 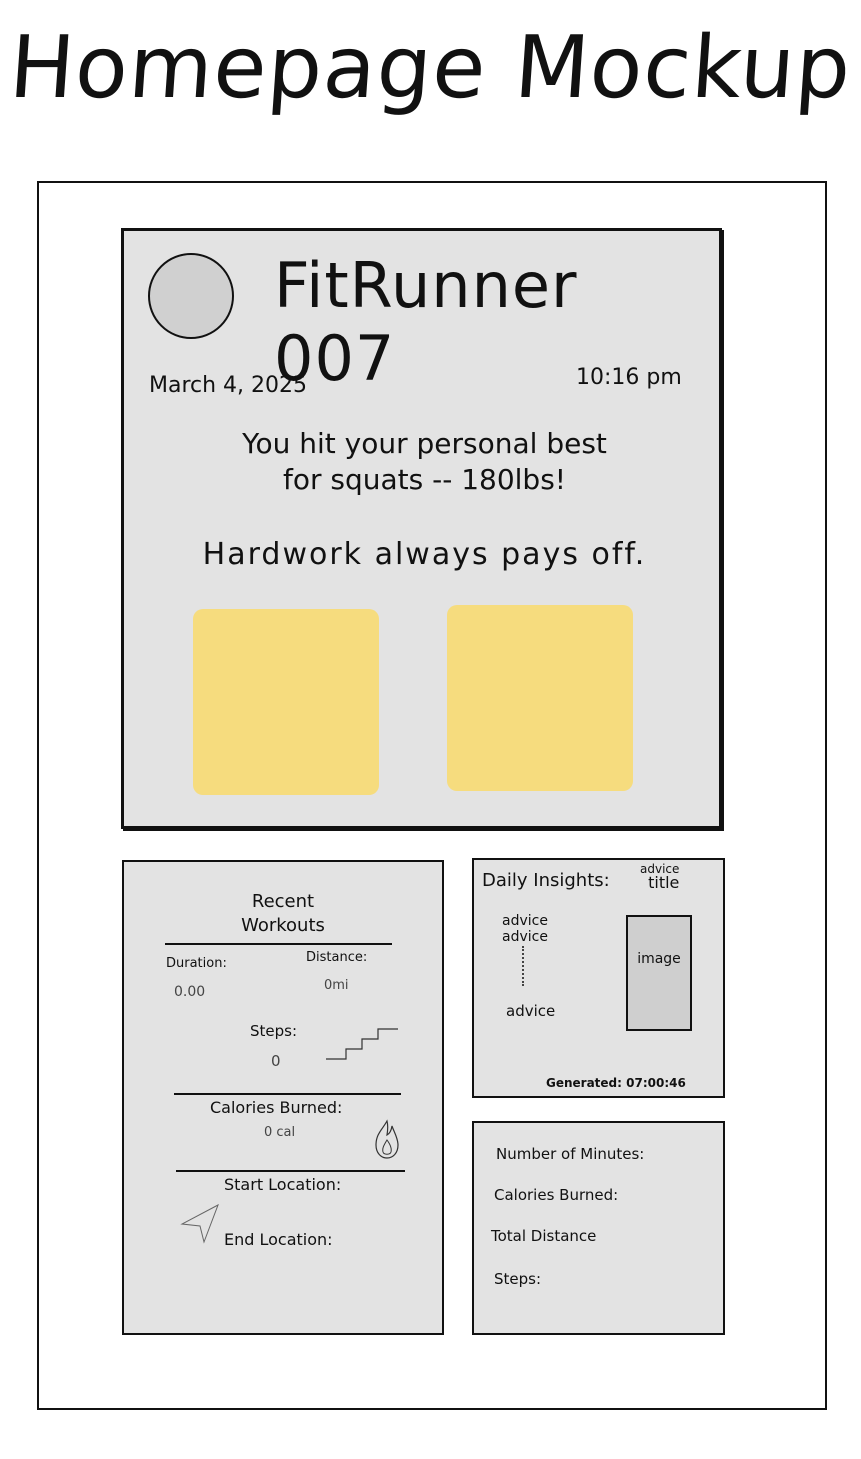 What do you see at coordinates (544, 1236) in the screenshot?
I see `total-distance-label: Total Distance` at bounding box center [544, 1236].